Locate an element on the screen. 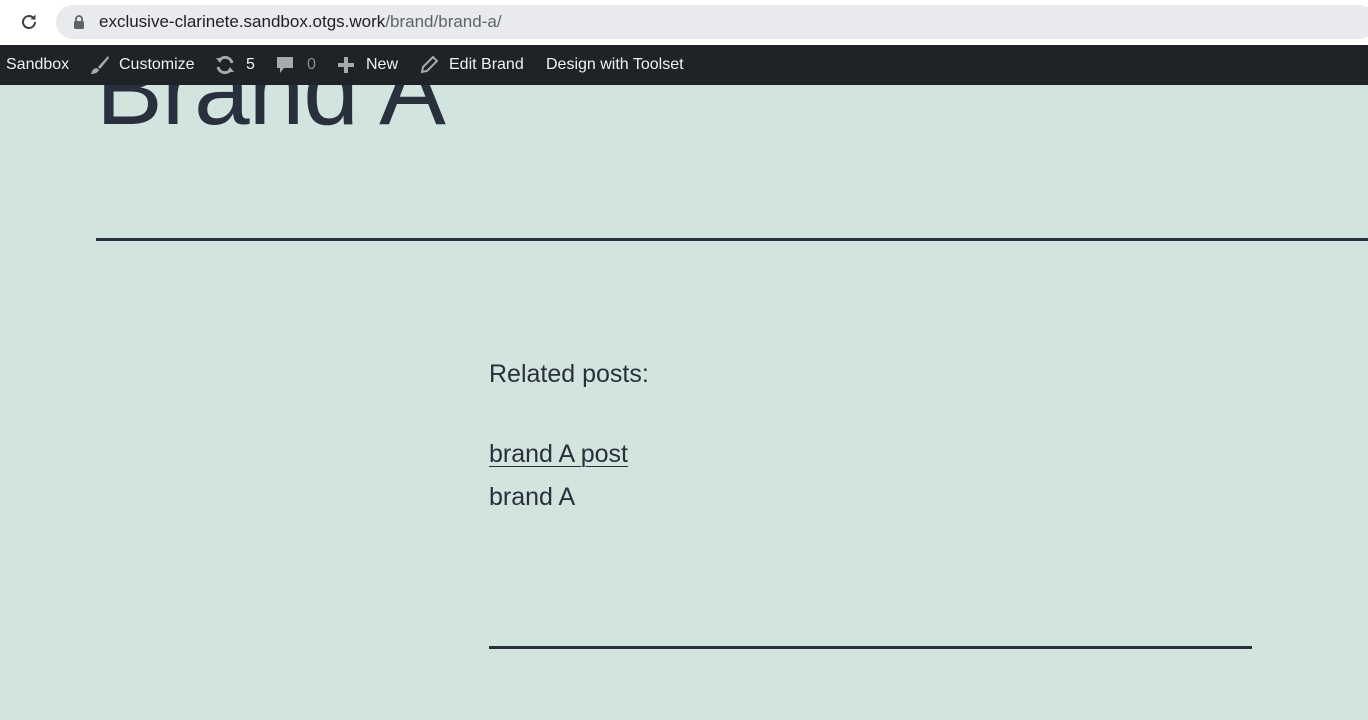 The height and width of the screenshot is (720, 1368). related-post-brand: brand A is located at coordinates (532, 497).